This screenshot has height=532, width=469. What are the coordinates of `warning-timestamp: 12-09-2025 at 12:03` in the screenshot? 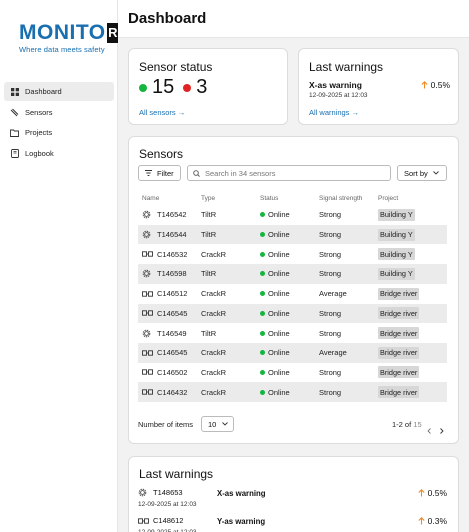 It's located at (338, 95).